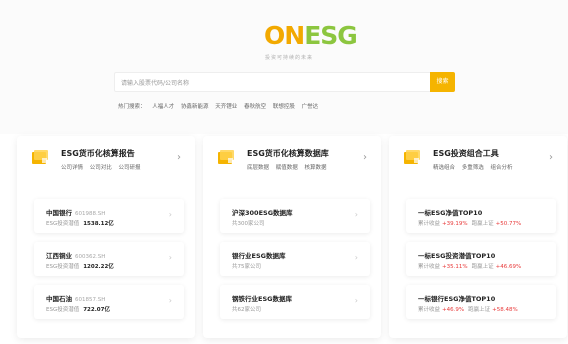 This screenshot has width=568, height=344. Describe the element at coordinates (195, 107) in the screenshot. I see `hot-term: 协鑫新能源` at that location.